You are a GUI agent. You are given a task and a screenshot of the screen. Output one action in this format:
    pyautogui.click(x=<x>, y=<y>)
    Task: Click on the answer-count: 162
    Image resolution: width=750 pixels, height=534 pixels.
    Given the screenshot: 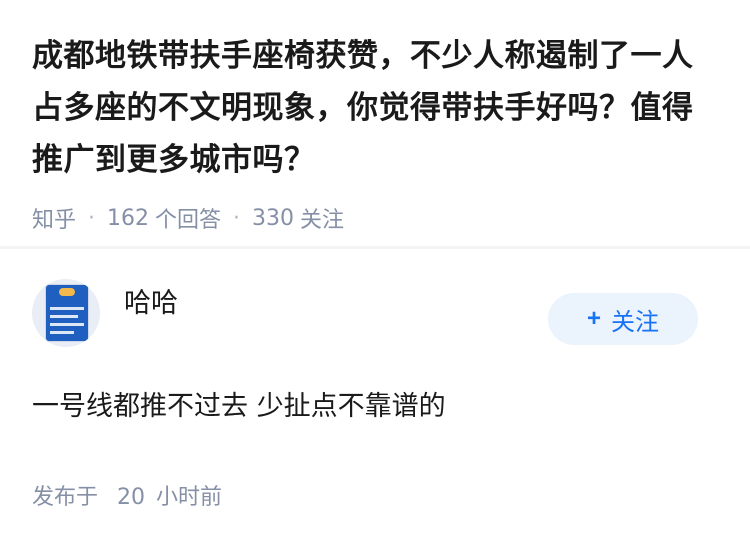 What is the action you would take?
    pyautogui.click(x=128, y=218)
    